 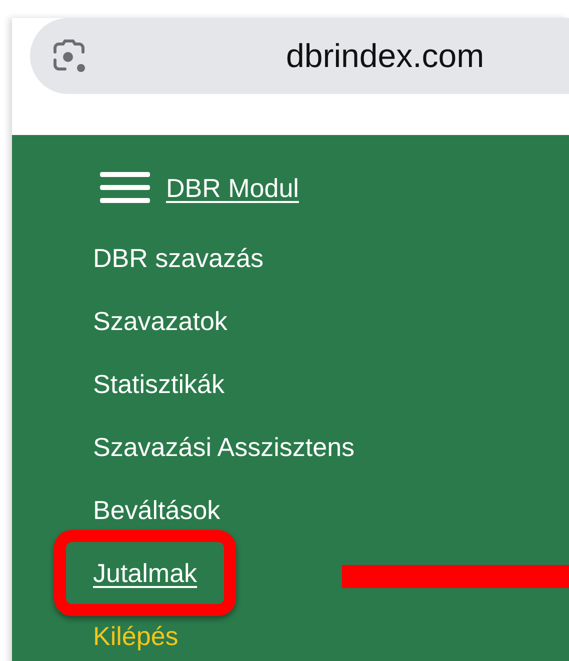 What do you see at coordinates (145, 573) in the screenshot?
I see `menu-link: Jutalmak` at bounding box center [145, 573].